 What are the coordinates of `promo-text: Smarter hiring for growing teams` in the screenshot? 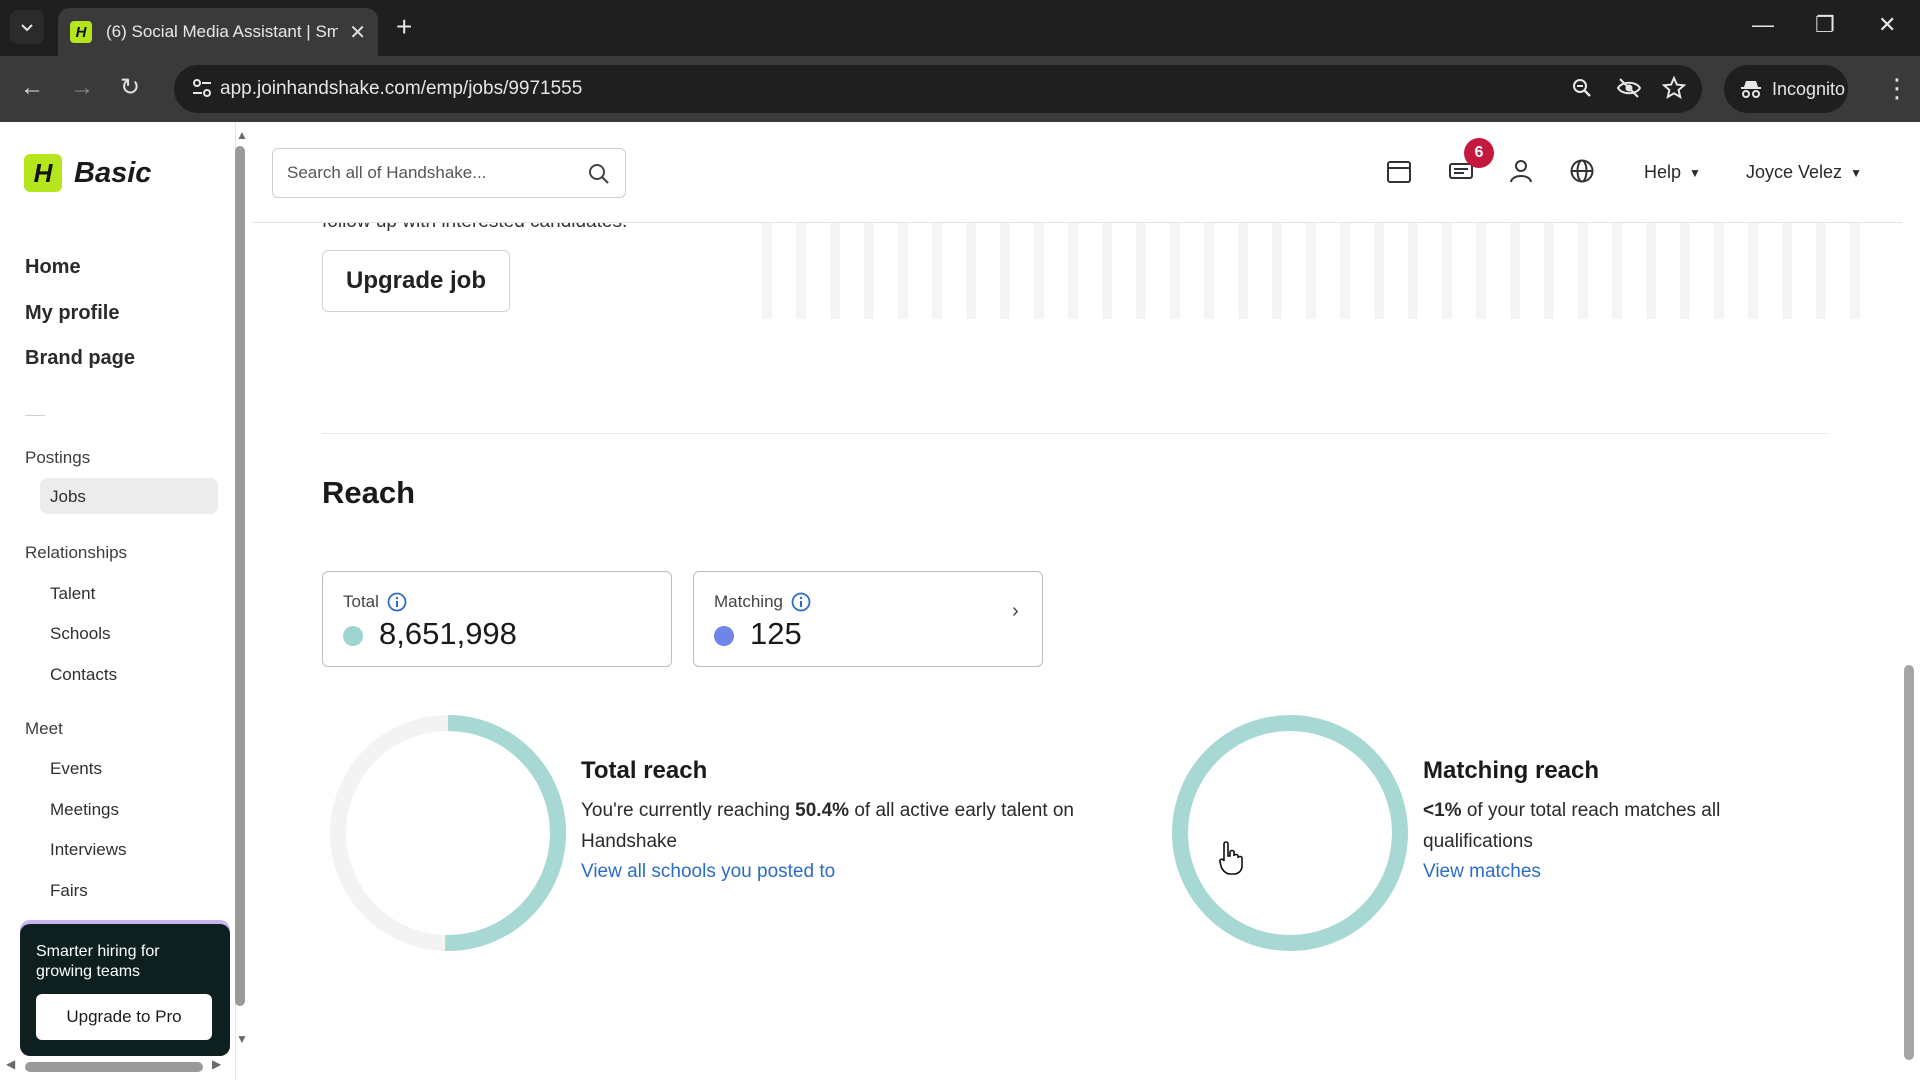 It's located at (98, 961).